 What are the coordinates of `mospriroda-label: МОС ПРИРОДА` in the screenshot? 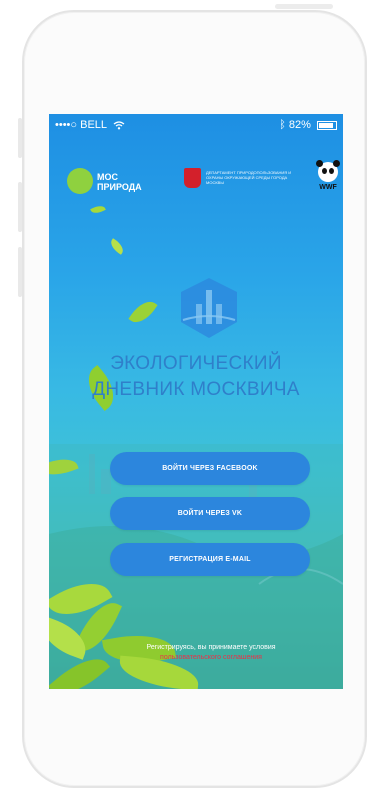 It's located at (119, 182).